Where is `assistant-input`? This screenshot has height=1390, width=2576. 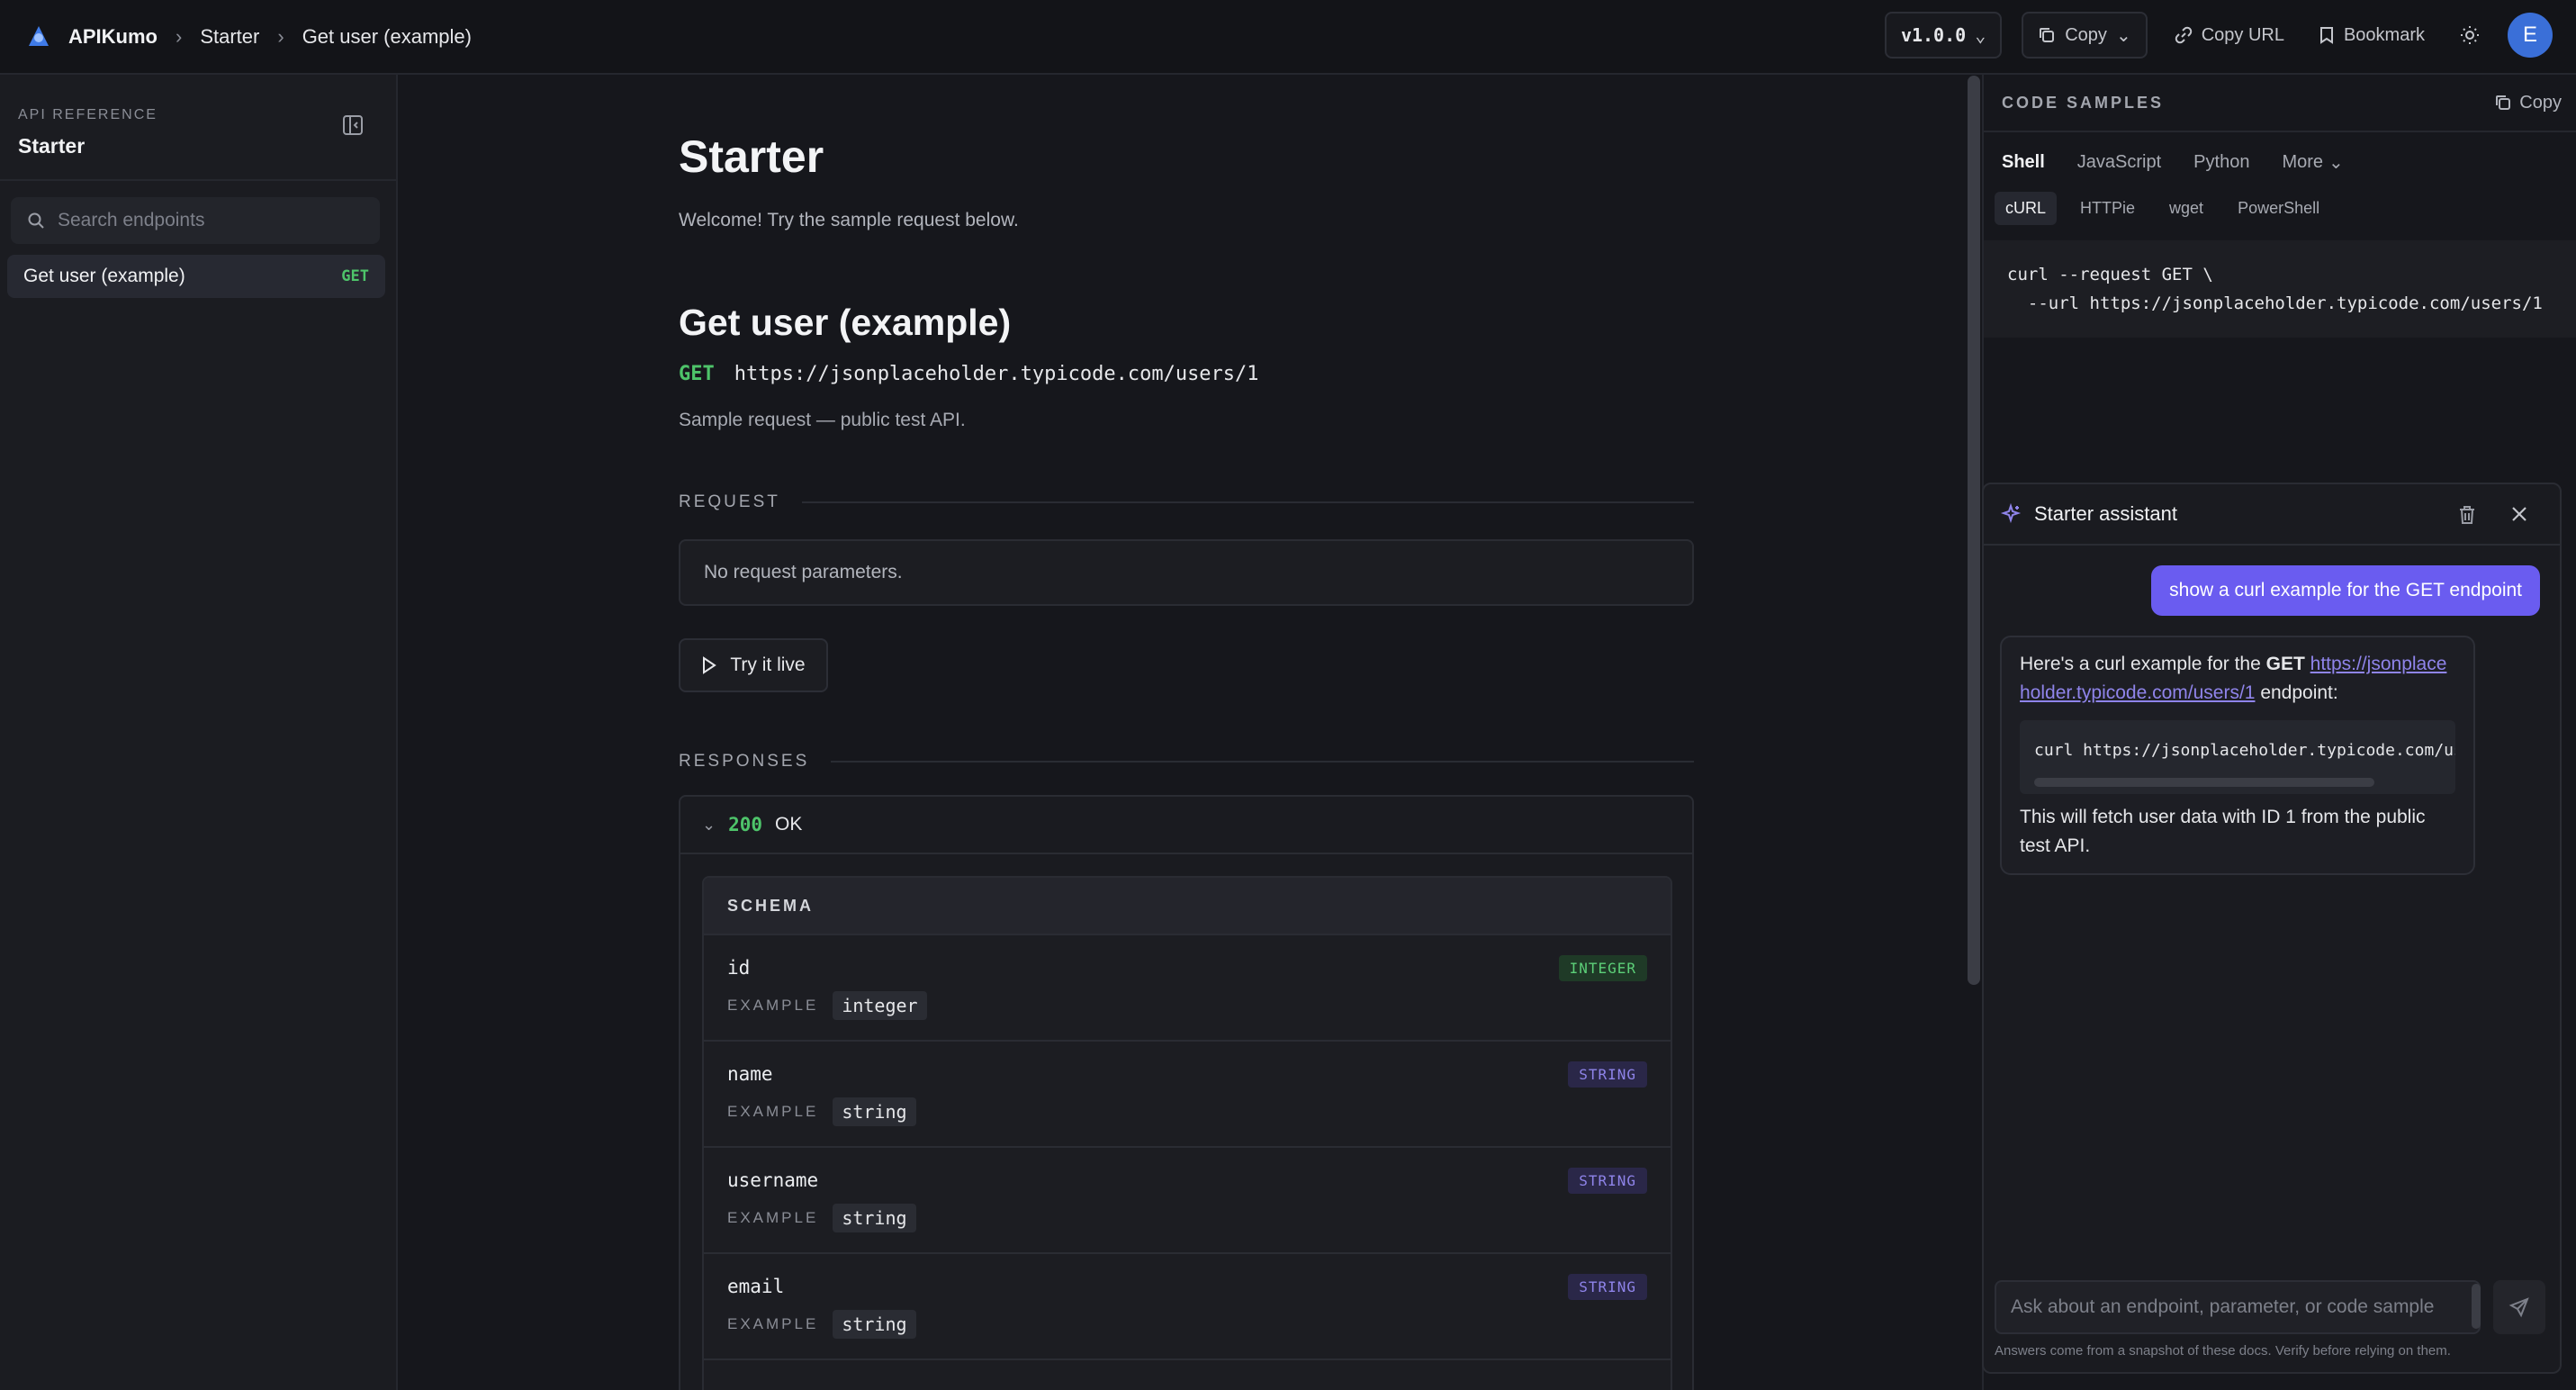
assistant-input is located at coordinates (2236, 1313).